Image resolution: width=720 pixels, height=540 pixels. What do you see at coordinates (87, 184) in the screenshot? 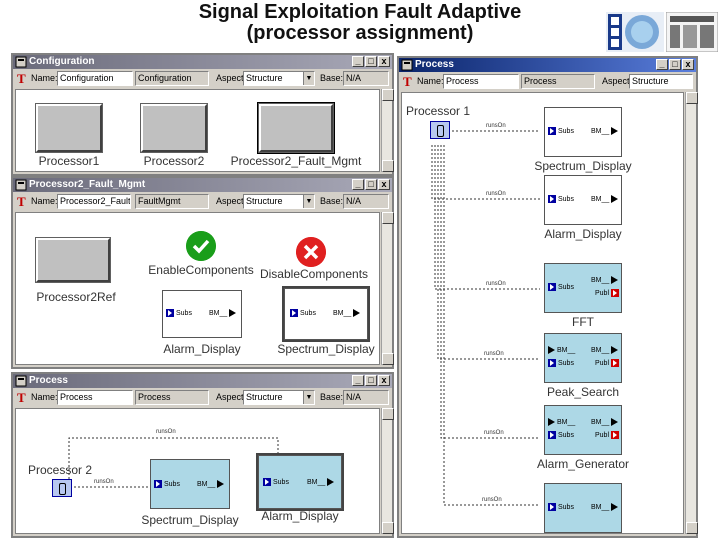
I see `window-title: Processor2_Fault_Mgmt` at bounding box center [87, 184].